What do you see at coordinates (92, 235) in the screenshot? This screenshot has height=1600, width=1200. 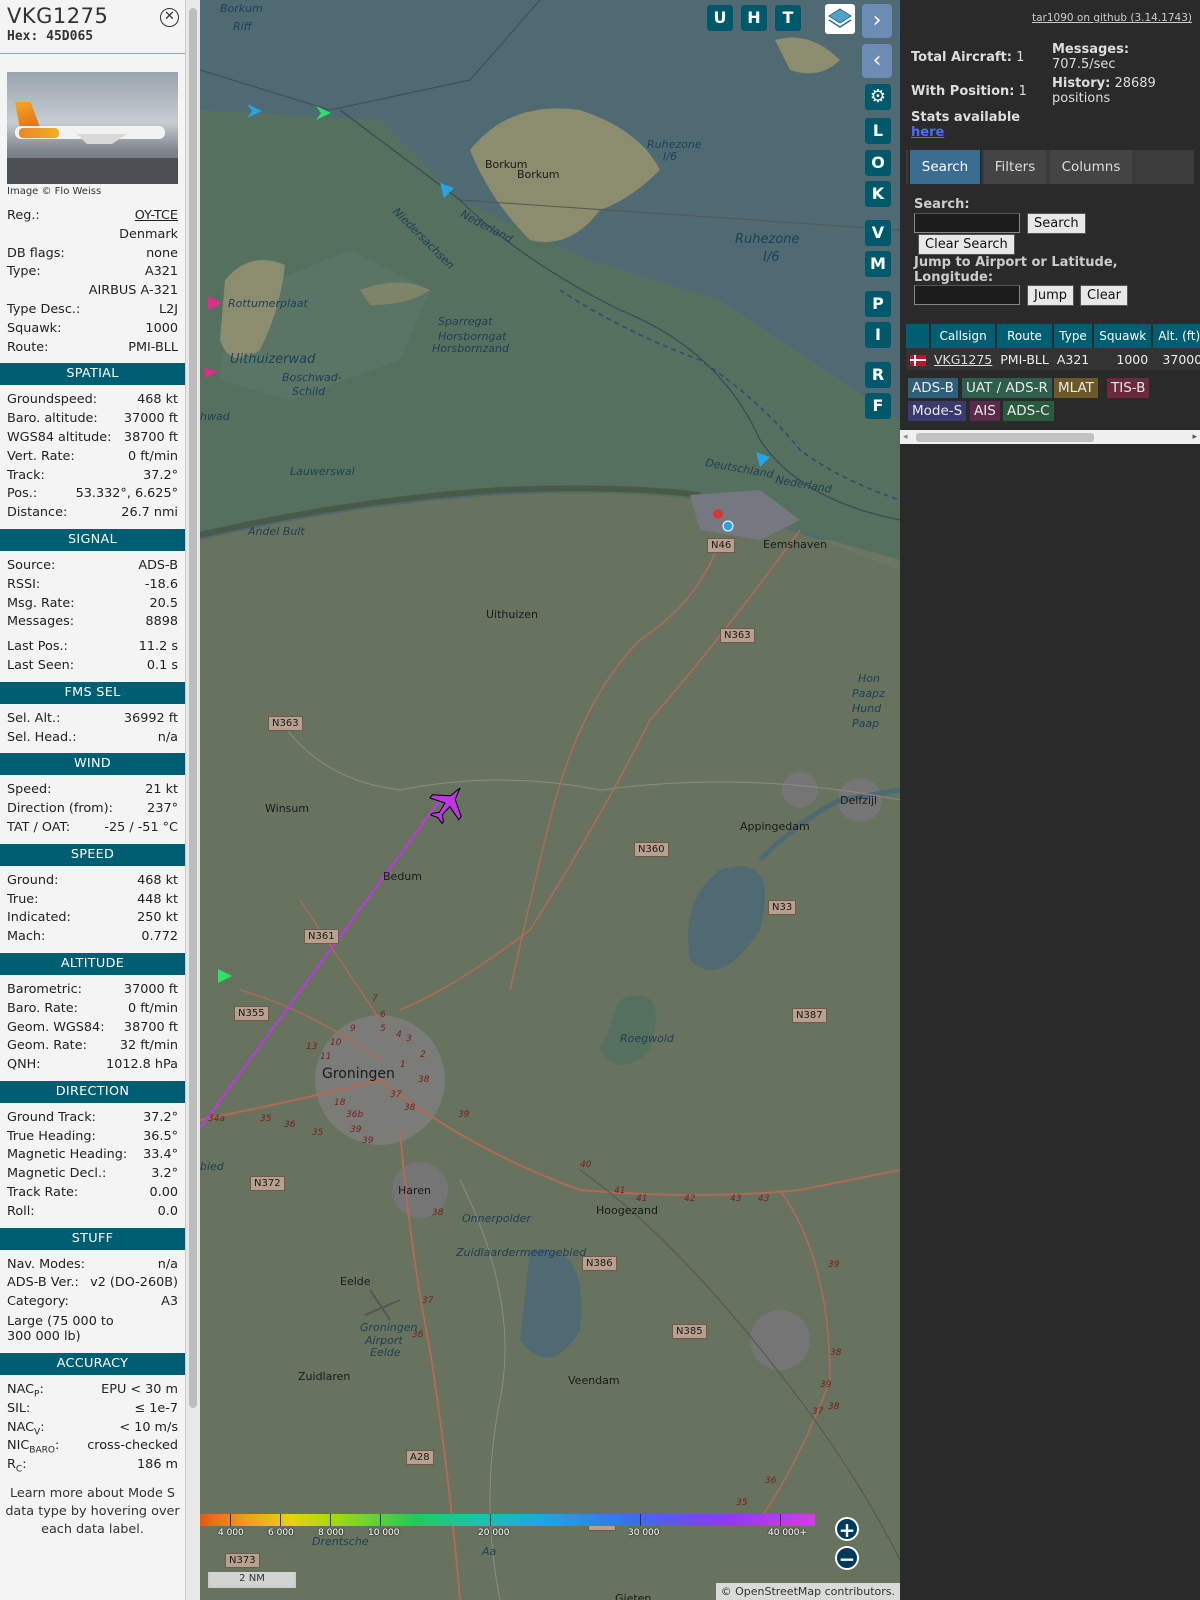 I see `info-row: Denmark` at bounding box center [92, 235].